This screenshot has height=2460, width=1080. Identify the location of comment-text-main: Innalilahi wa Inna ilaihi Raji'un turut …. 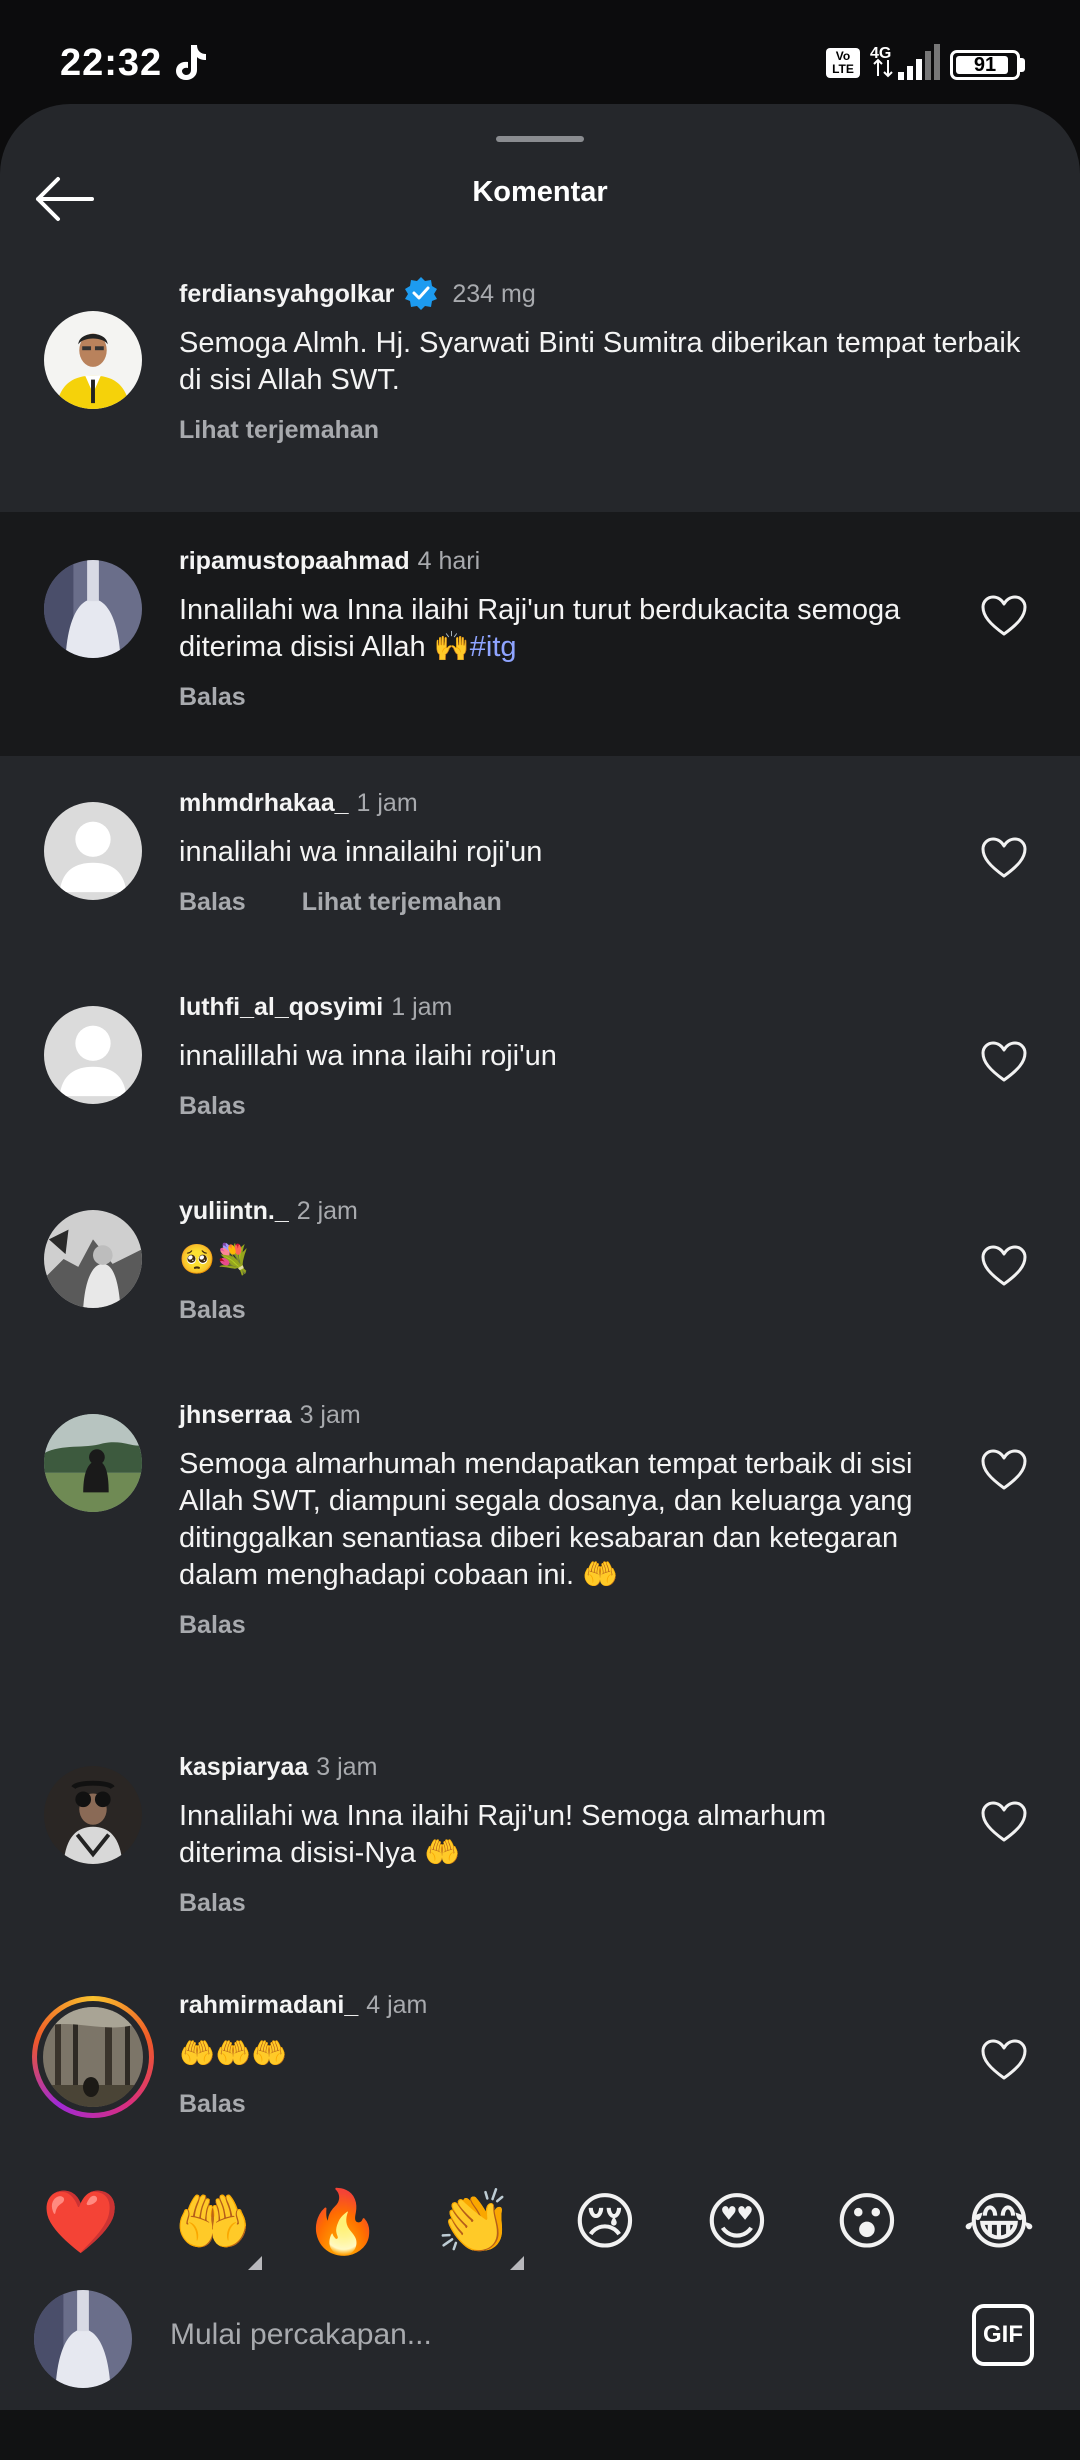
(540, 628).